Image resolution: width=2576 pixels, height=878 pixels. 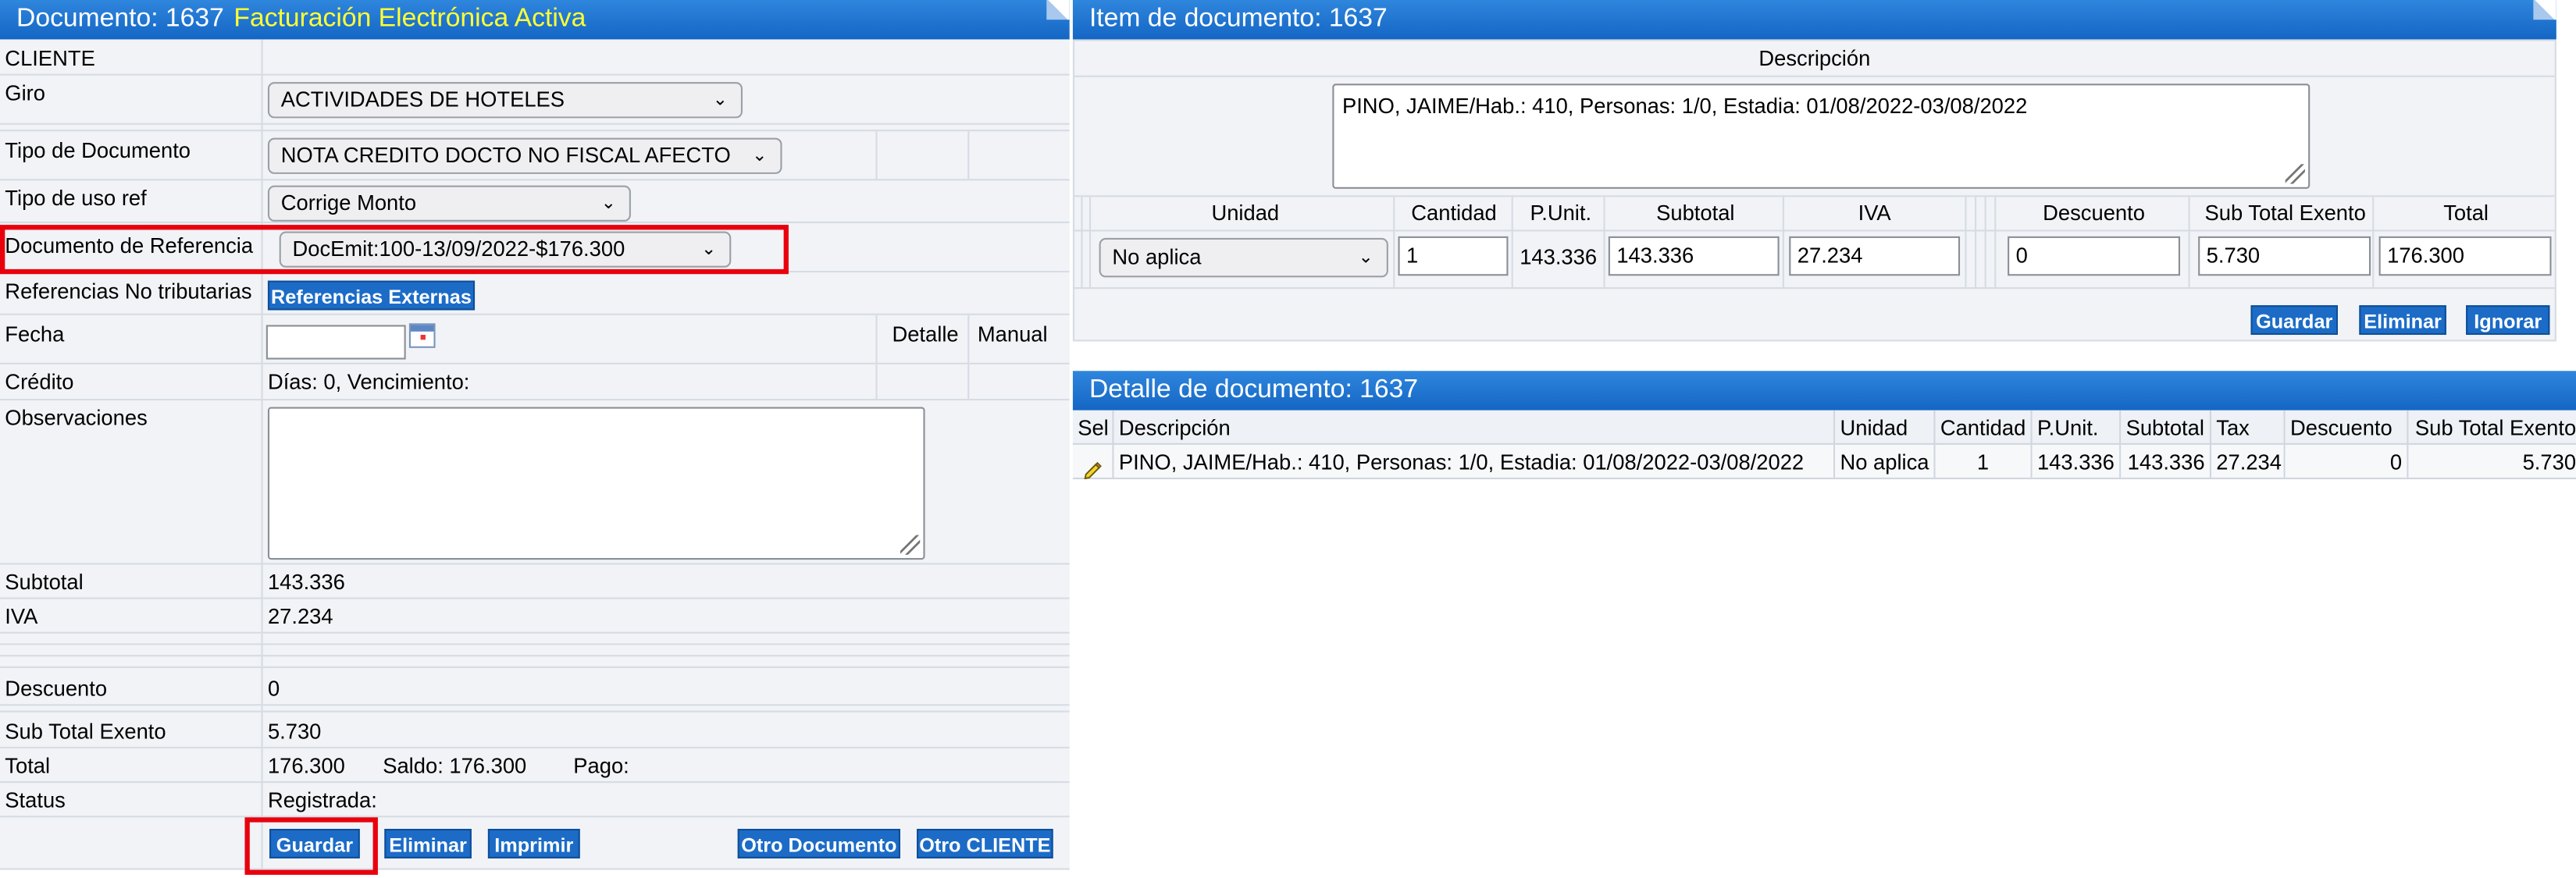 I want to click on row-status: Status Registrada:, so click(x=535, y=800).